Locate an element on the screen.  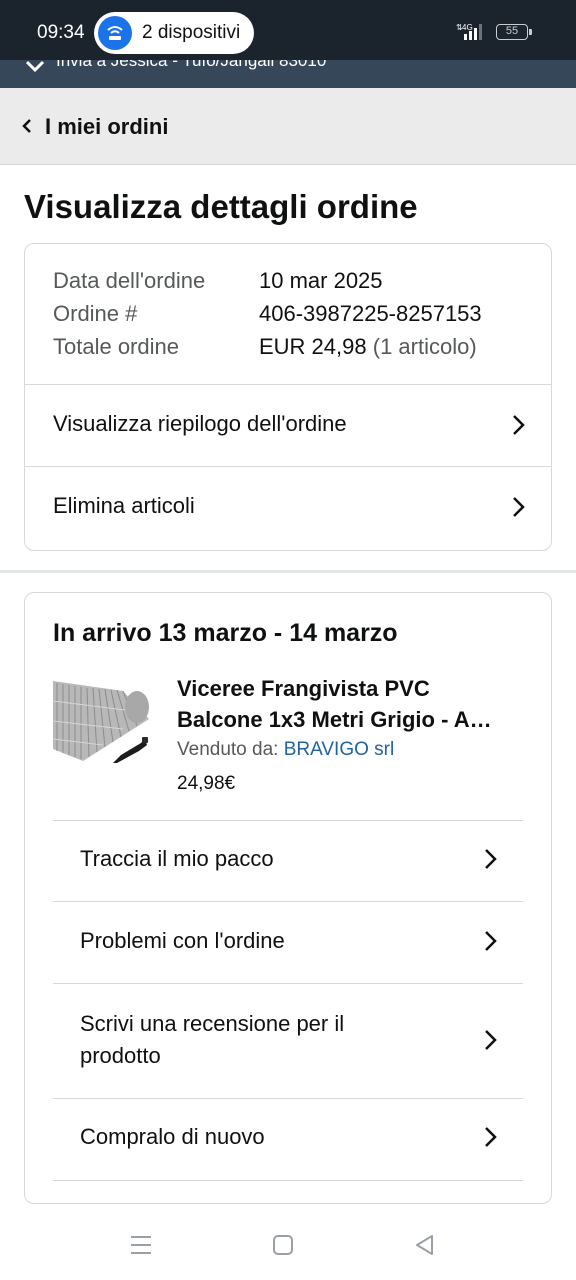
chevron-left-icon is located at coordinates (26, 126).